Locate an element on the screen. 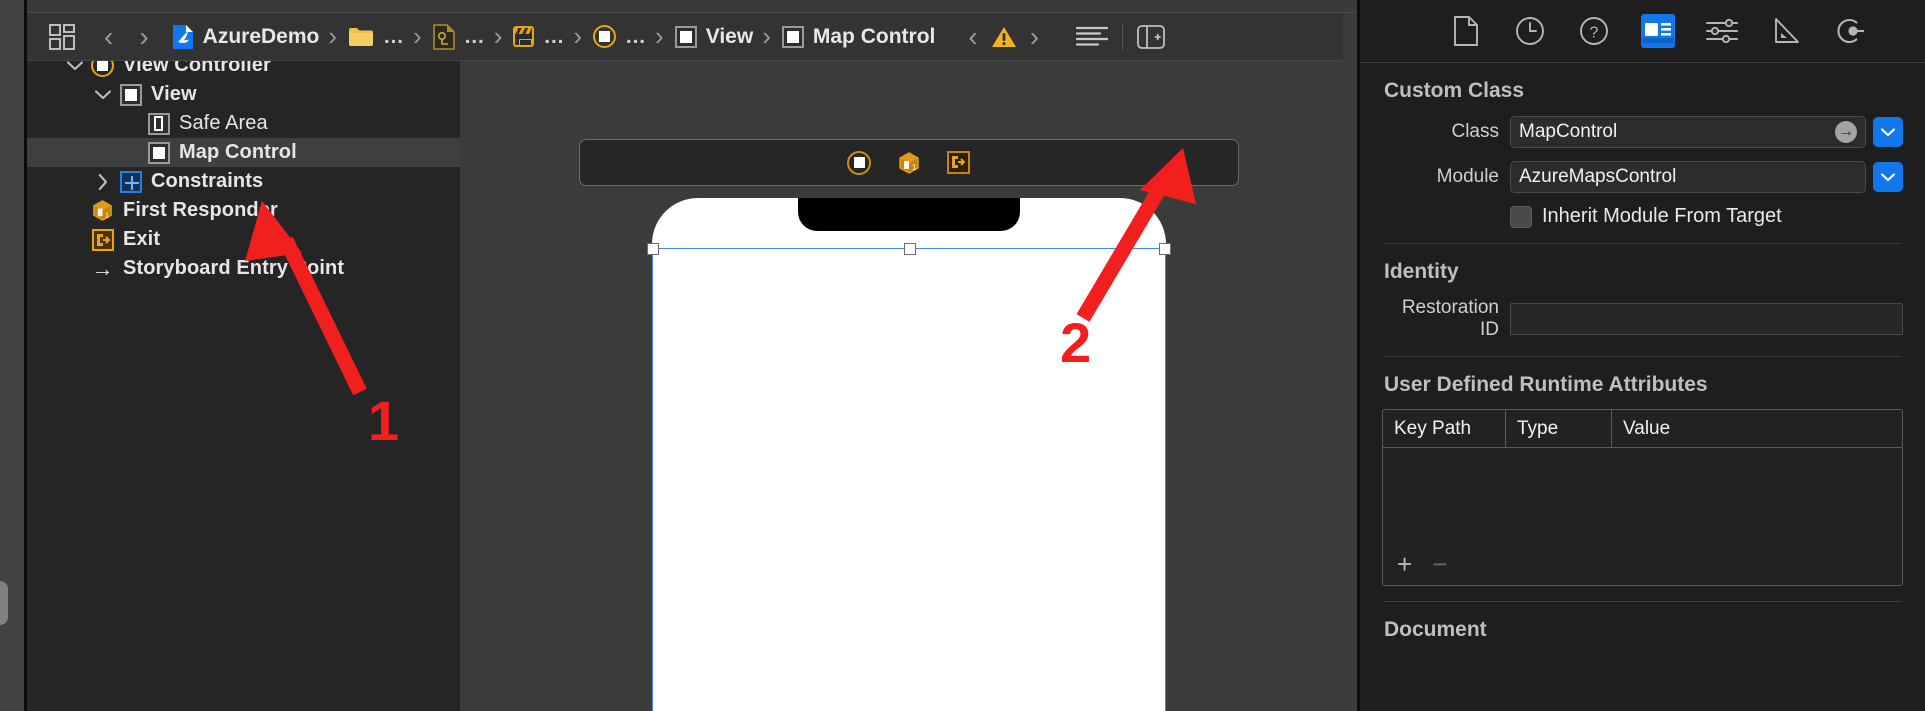 The width and height of the screenshot is (1925, 711). inspector-toolbar: ? is located at coordinates (1642, 31).